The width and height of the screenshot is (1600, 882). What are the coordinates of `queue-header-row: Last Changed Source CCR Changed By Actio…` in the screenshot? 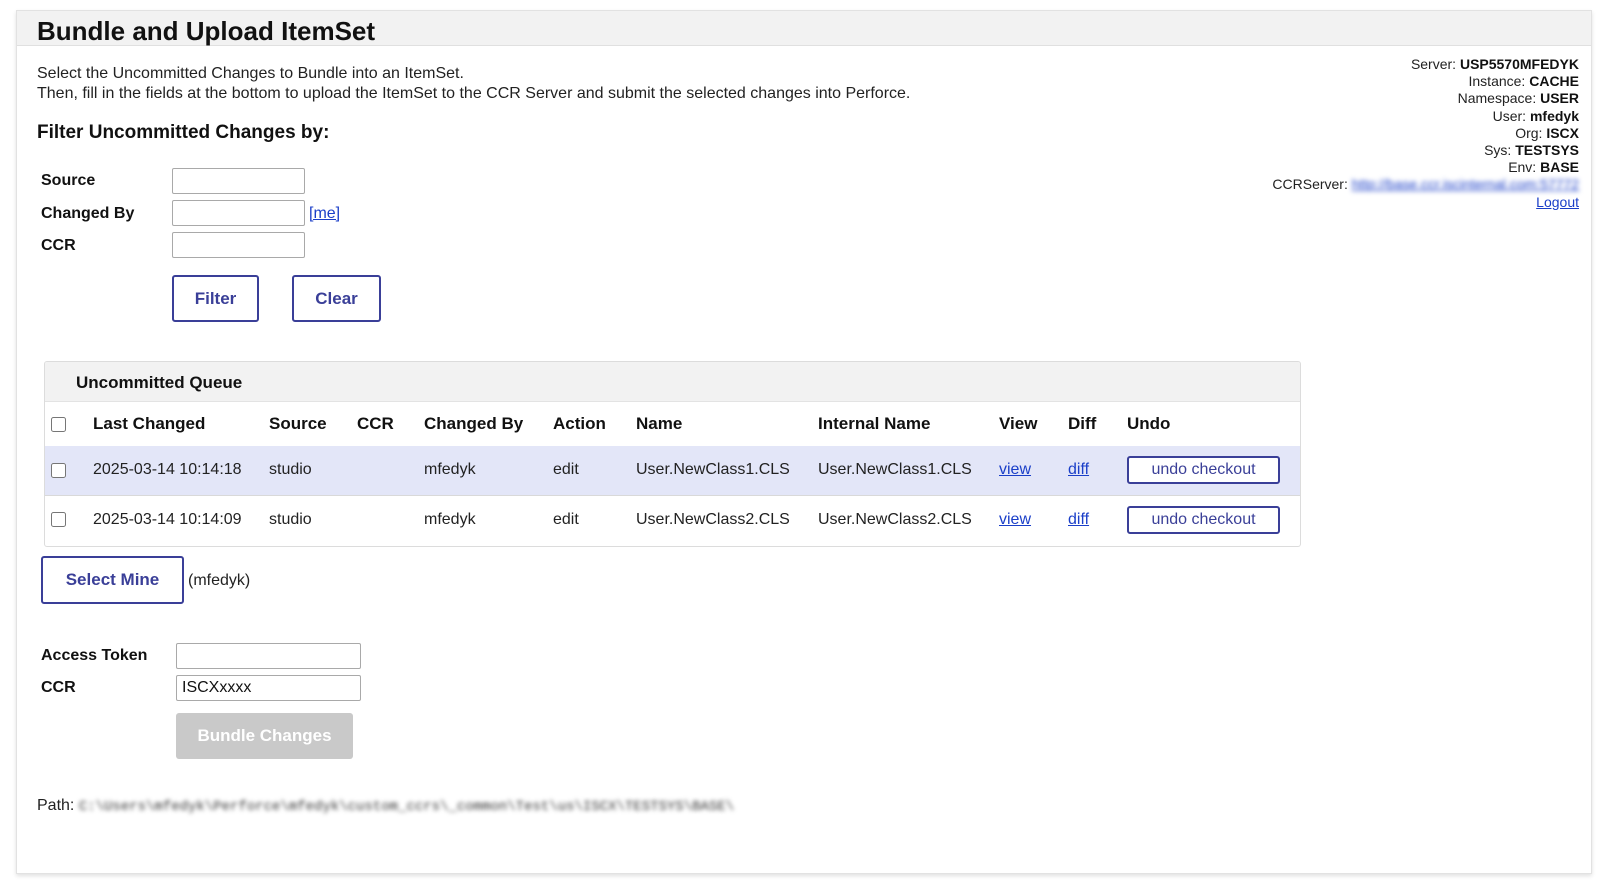 It's located at (672, 424).